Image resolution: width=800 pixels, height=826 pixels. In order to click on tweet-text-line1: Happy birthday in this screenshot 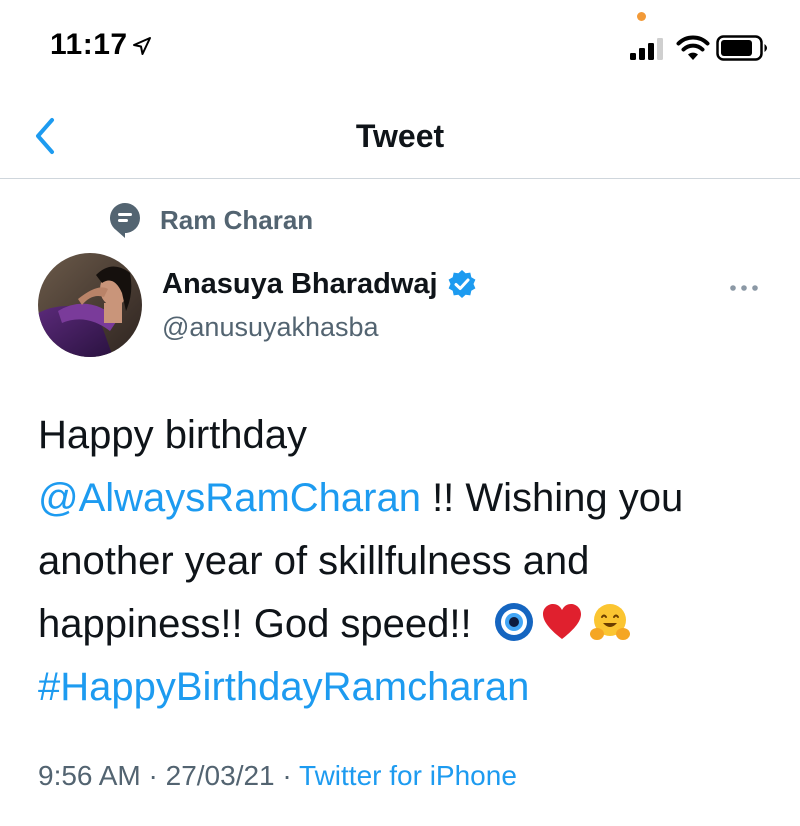, I will do `click(173, 435)`.